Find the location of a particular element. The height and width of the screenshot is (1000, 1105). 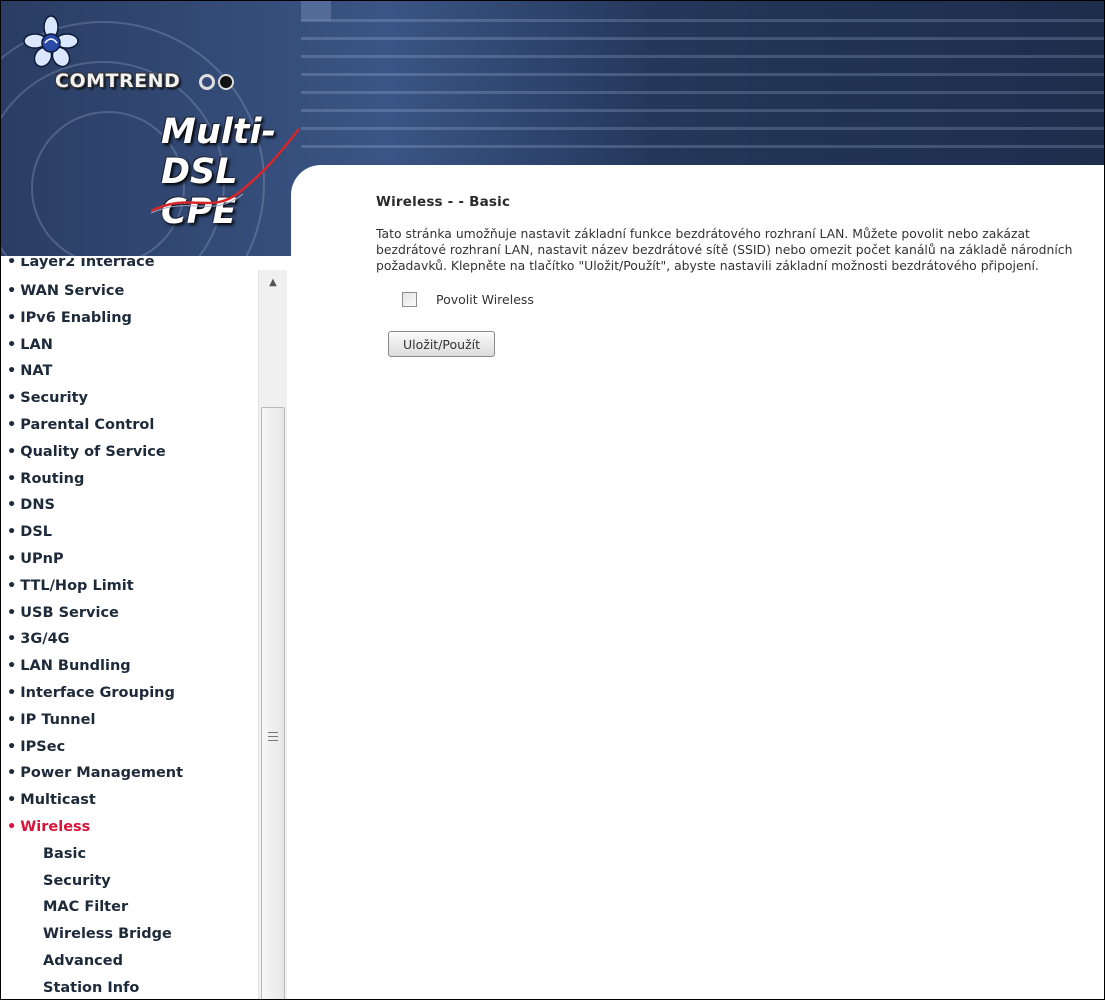

sidebar-item-label: TTL/Hop Limit is located at coordinates (77, 585).